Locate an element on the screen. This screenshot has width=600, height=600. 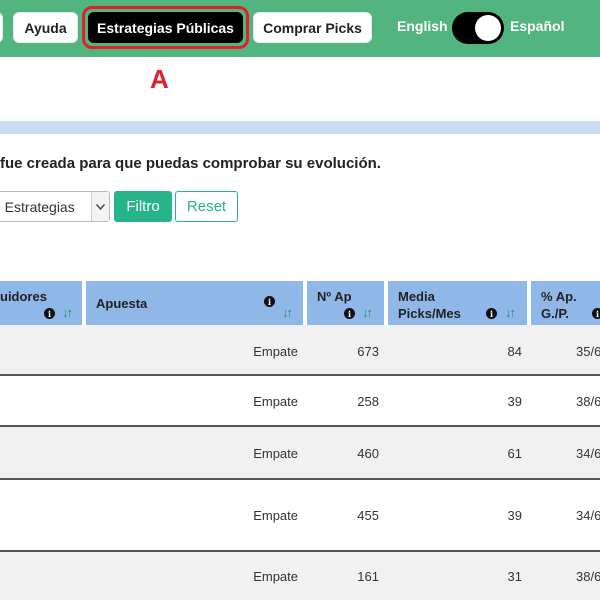
column-header-num-apuestas: Nº Ap i ↓↑ is located at coordinates (345, 303).